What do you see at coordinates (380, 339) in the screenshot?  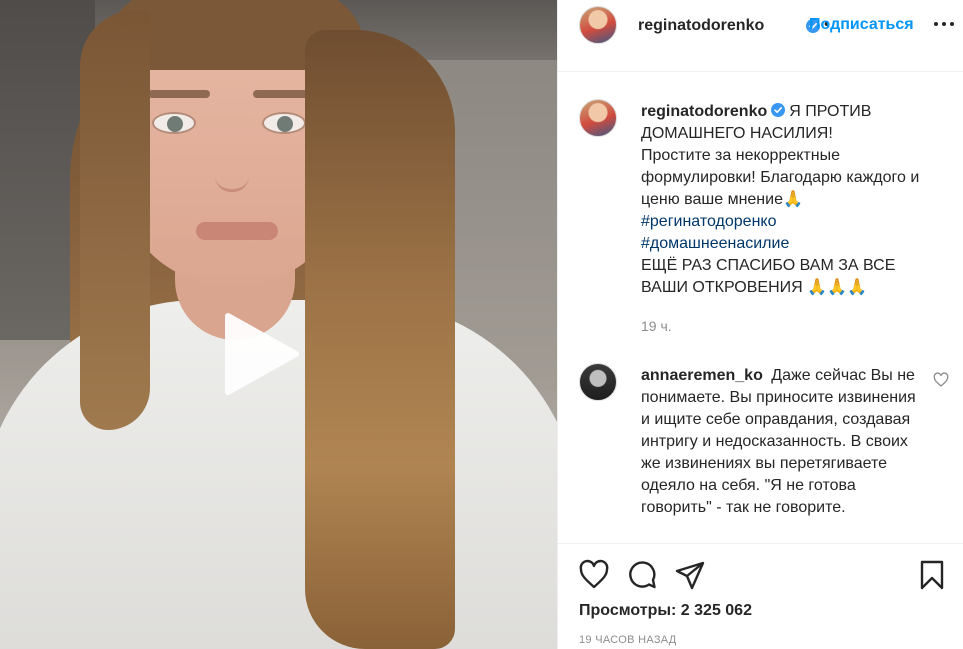 I see `video-frame-hair-right` at bounding box center [380, 339].